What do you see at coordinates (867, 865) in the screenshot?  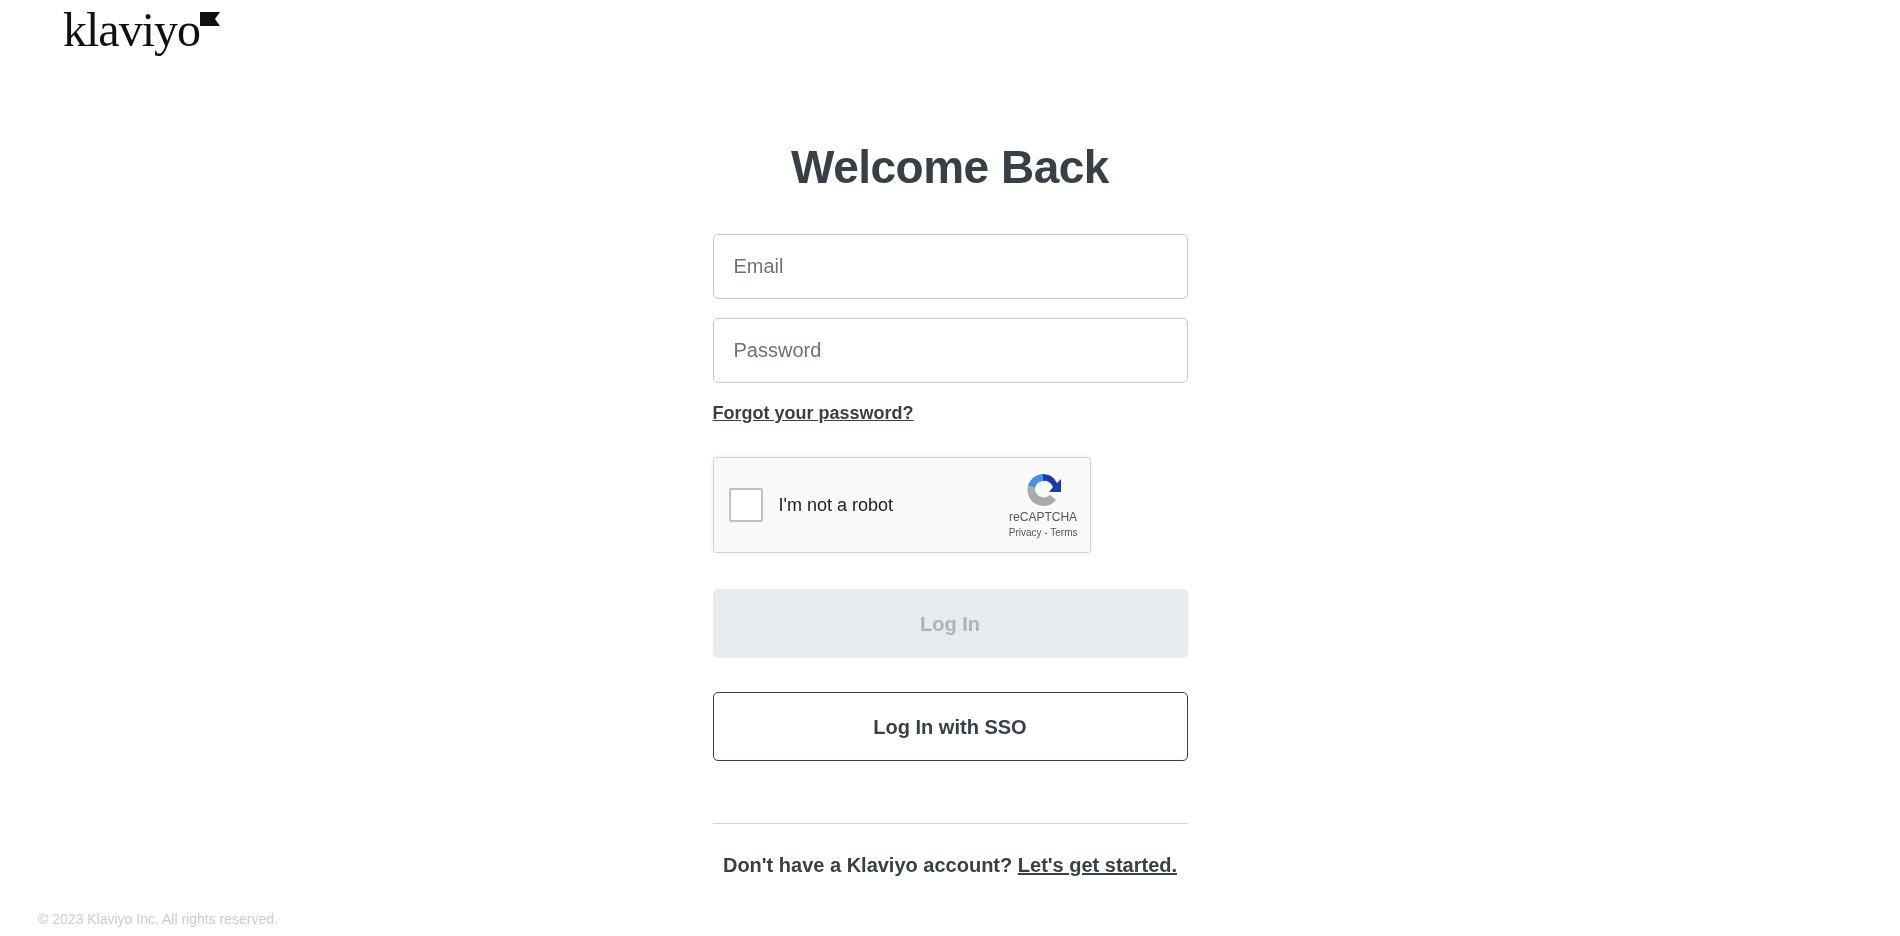 I see `signup-prompt: Don't have a Klaviyo account?` at bounding box center [867, 865].